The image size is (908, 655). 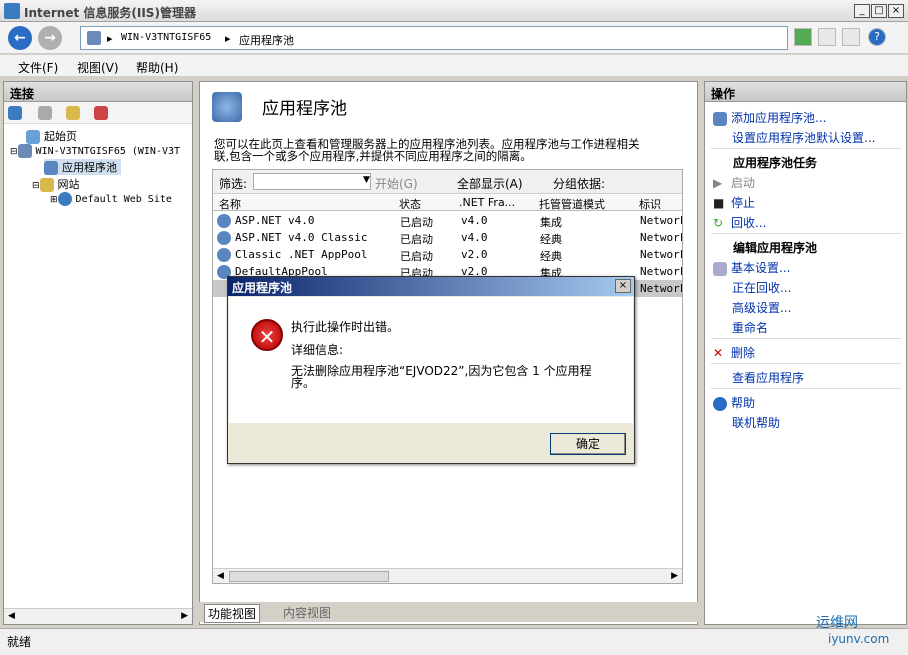 I want to click on globe-icon, so click(x=64, y=199).